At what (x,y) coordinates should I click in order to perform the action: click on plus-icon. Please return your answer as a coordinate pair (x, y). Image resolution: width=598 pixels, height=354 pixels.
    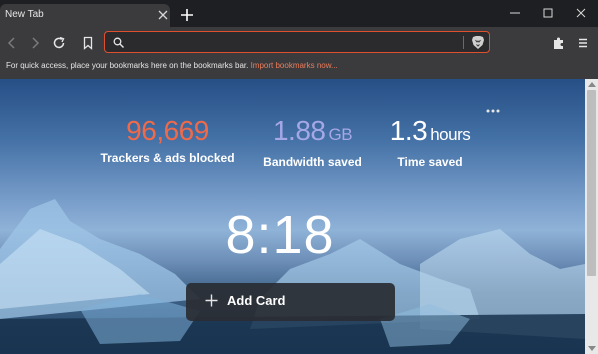
    Looking at the image, I should click on (211, 300).